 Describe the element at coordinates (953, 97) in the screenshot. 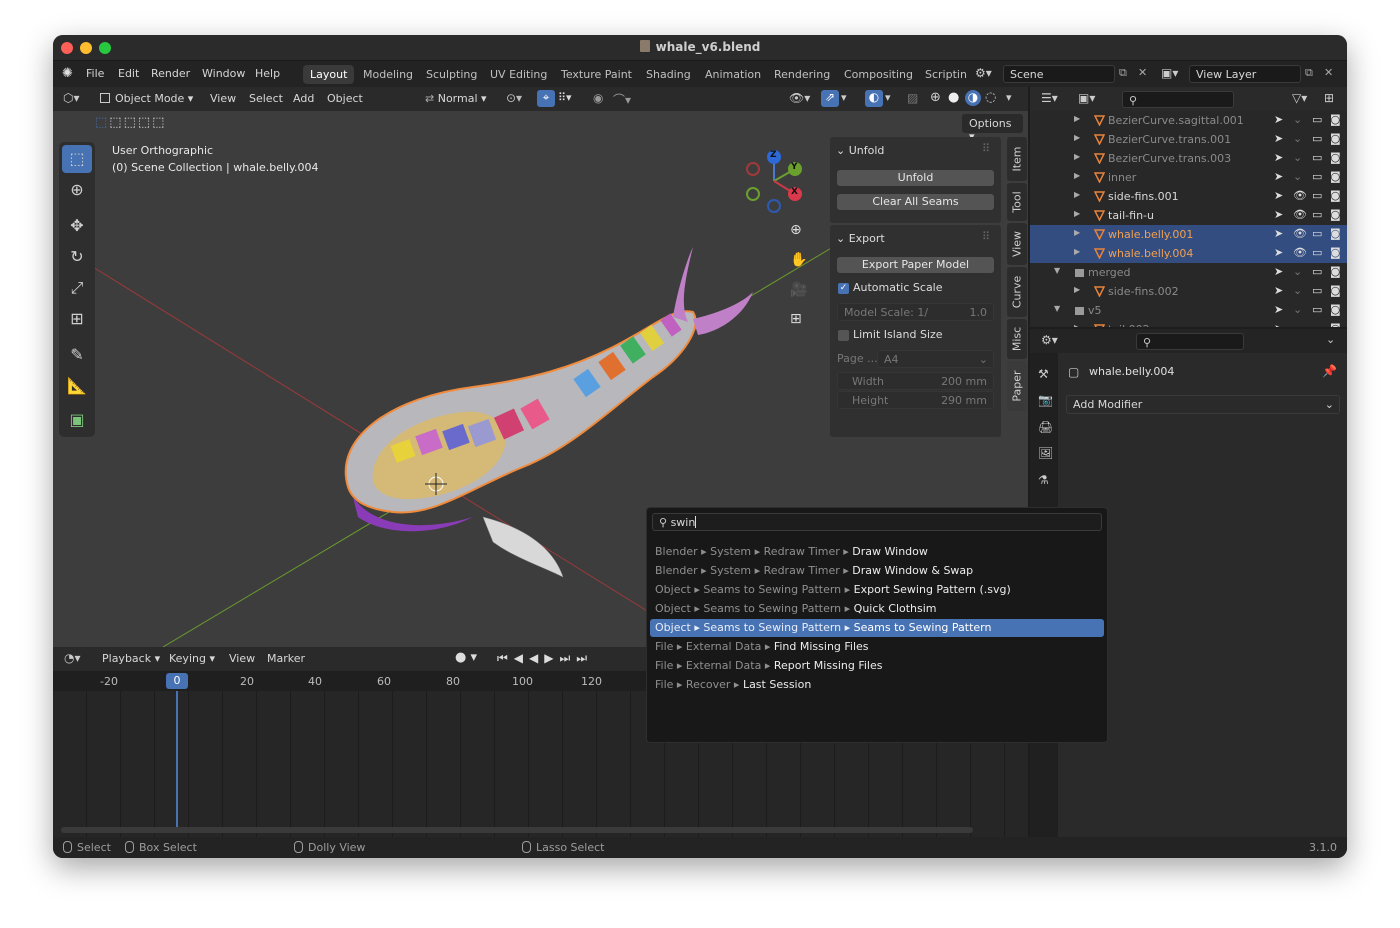

I see `solid-shading-icon: ●` at that location.